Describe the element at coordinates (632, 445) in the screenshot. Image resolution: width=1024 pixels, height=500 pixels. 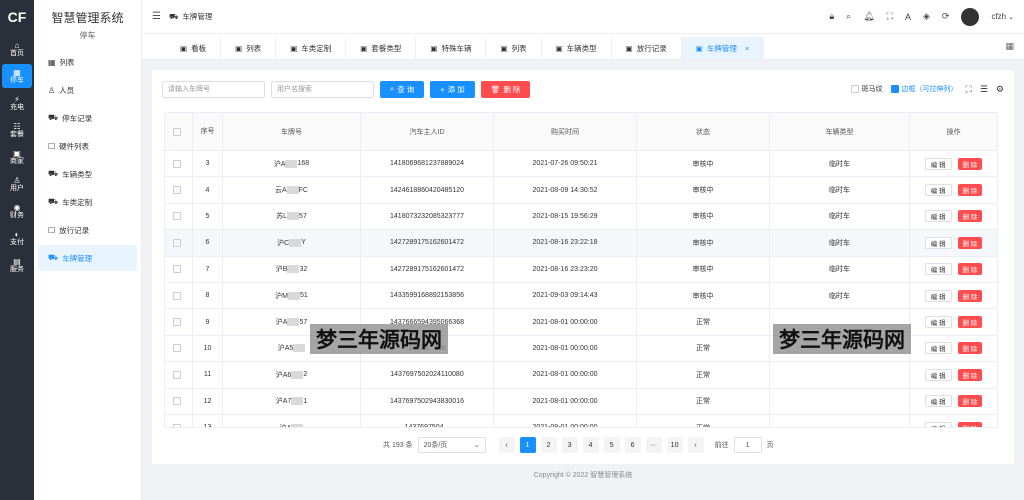
I see `page-button: 6` at that location.